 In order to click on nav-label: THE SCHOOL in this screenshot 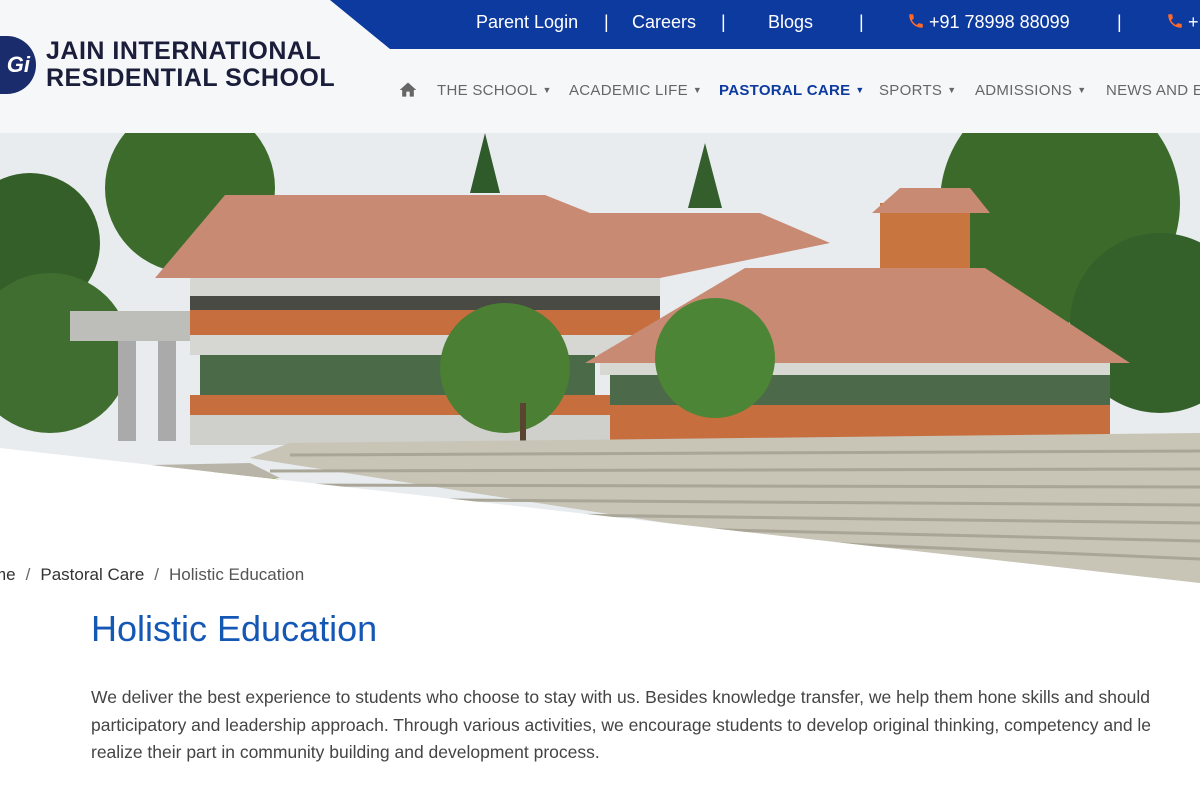, I will do `click(487, 90)`.